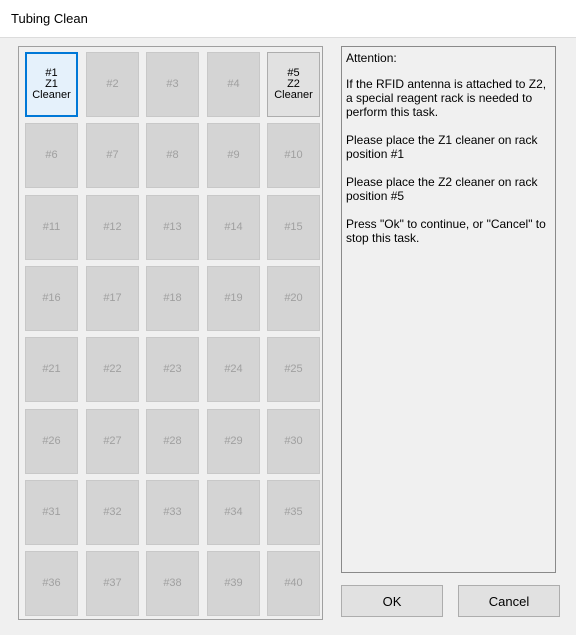 The width and height of the screenshot is (576, 635). I want to click on ok-button: OK, so click(392, 601).